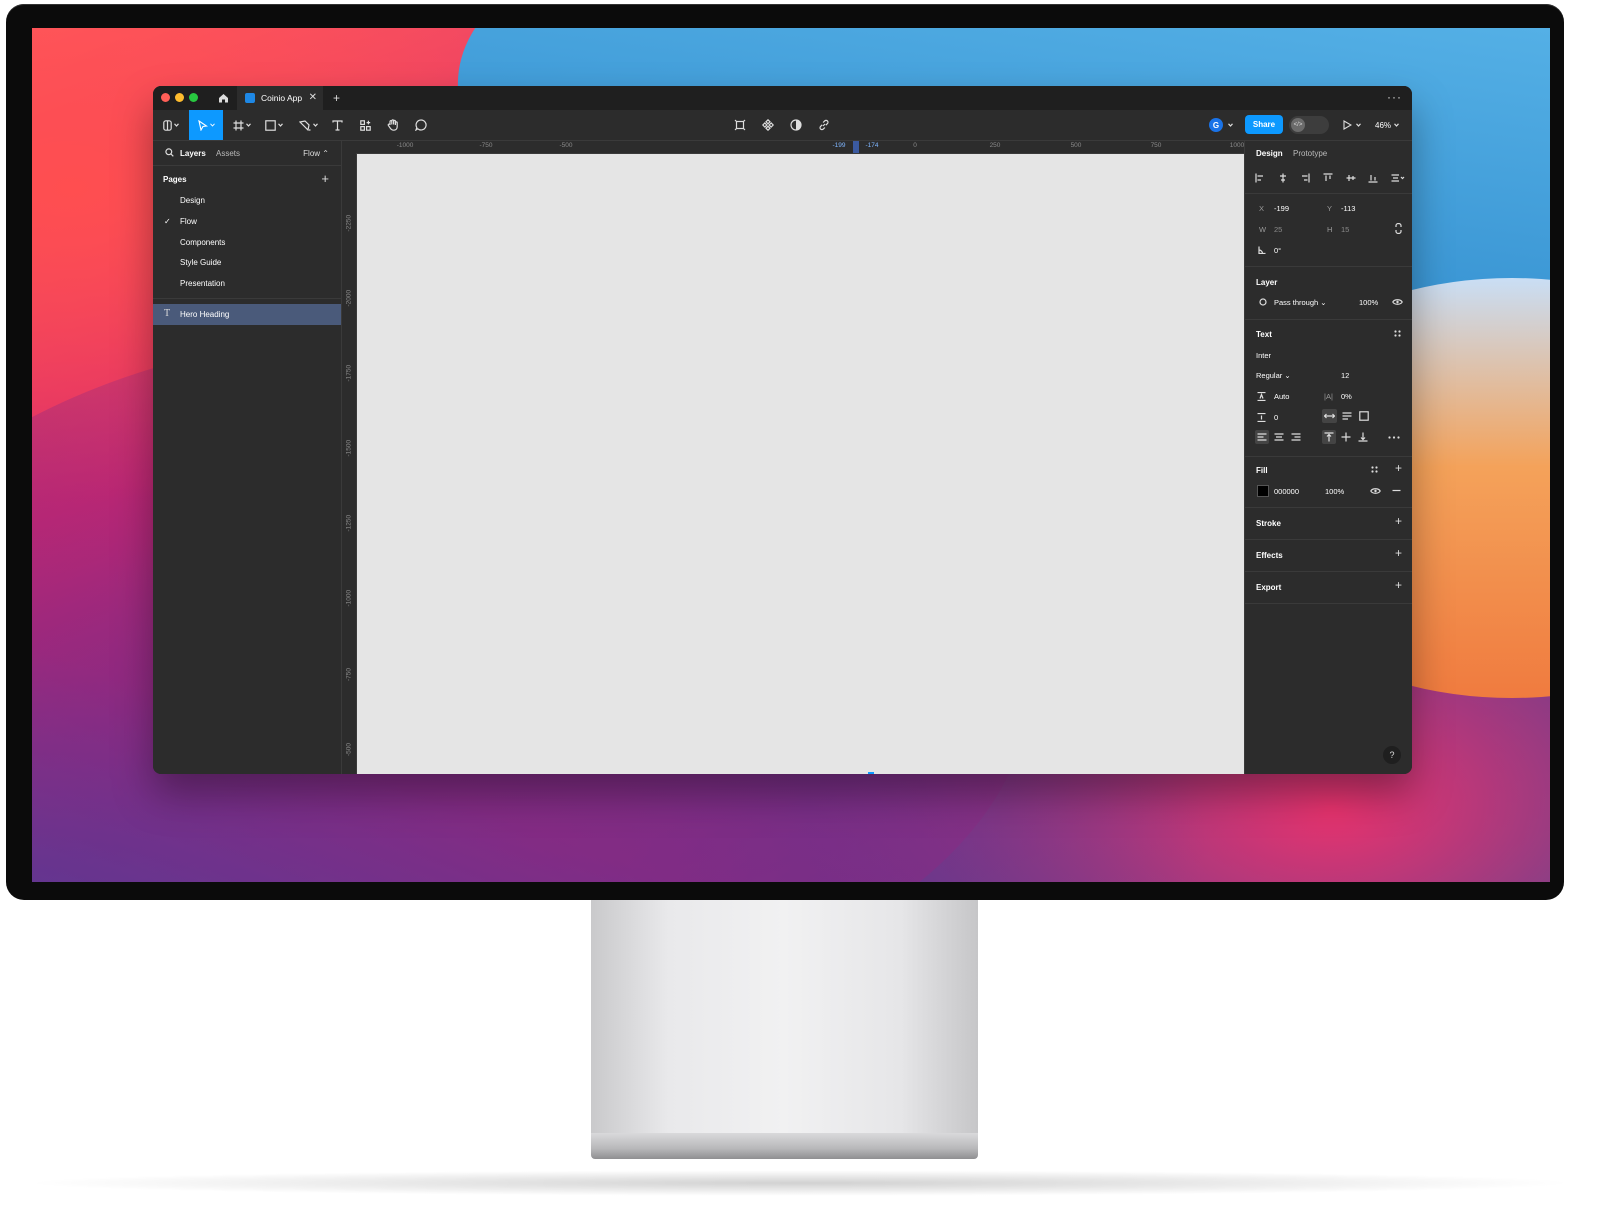  What do you see at coordinates (1262, 437) in the screenshot?
I see `text-align-left-button` at bounding box center [1262, 437].